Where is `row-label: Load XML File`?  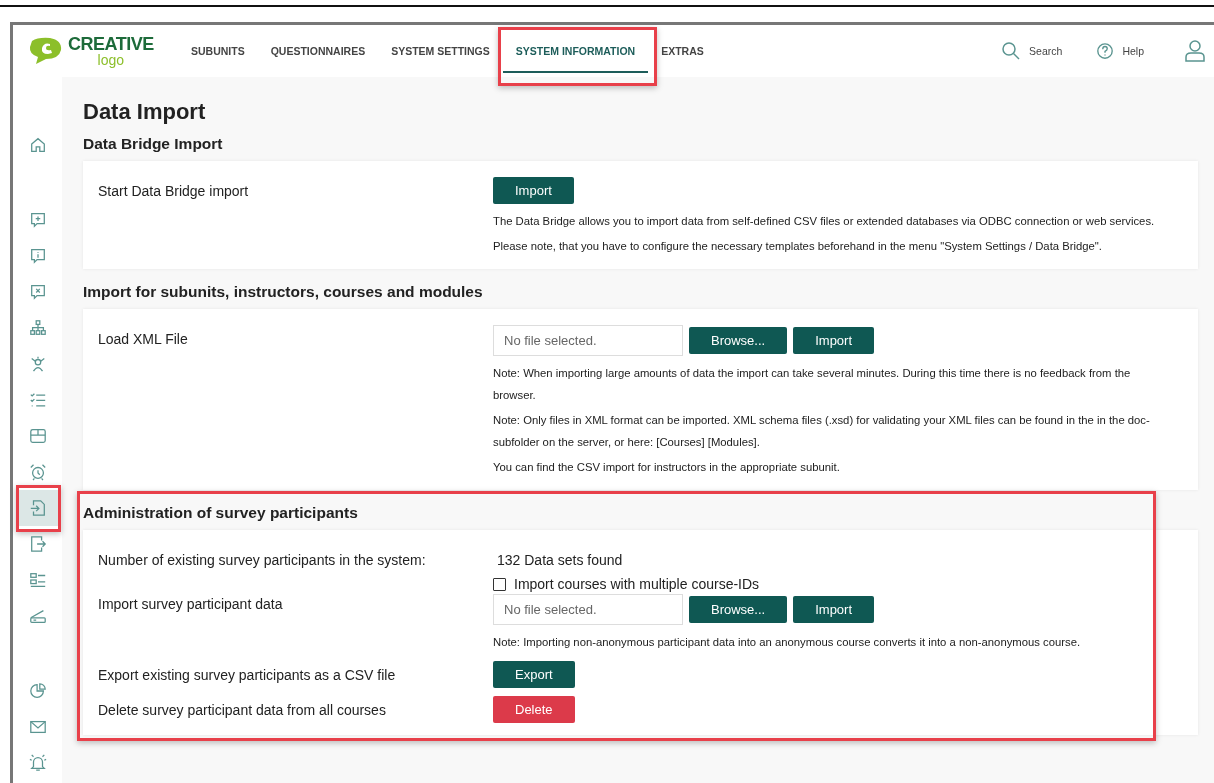
row-label: Load XML File is located at coordinates (143, 338).